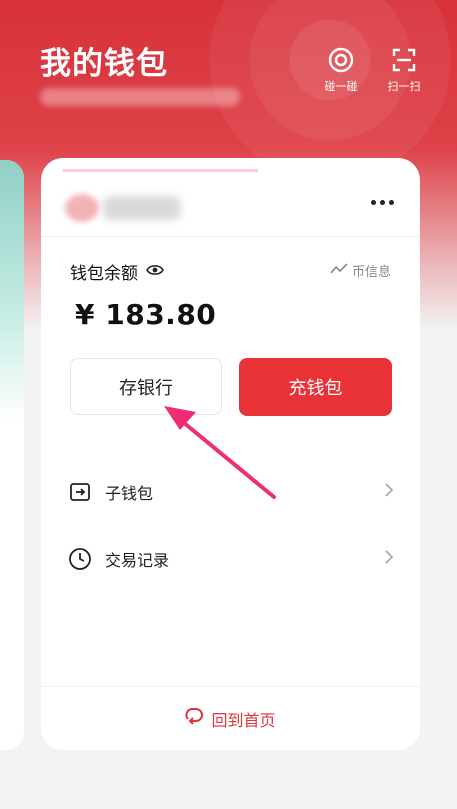 This screenshot has height=809, width=457. What do you see at coordinates (243, 720) in the screenshot?
I see `back-to-home-label: 回到首页` at bounding box center [243, 720].